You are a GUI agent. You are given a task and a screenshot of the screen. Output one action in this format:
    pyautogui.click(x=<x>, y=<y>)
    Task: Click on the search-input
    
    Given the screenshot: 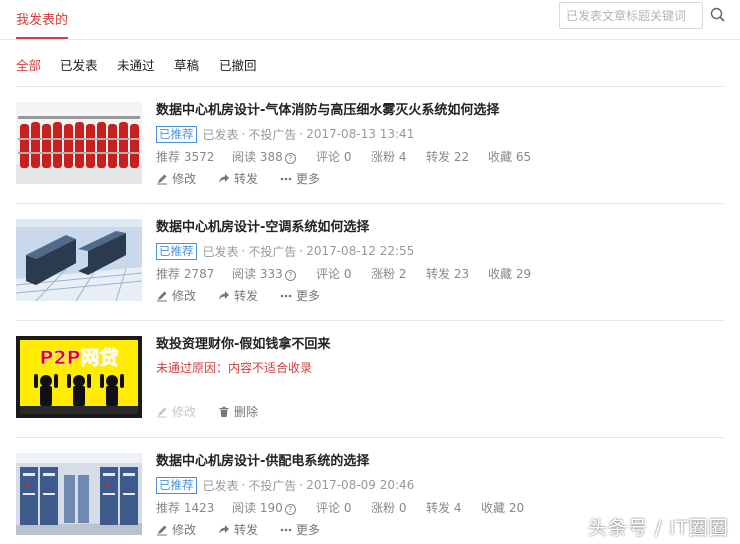 What is the action you would take?
    pyautogui.click(x=631, y=15)
    